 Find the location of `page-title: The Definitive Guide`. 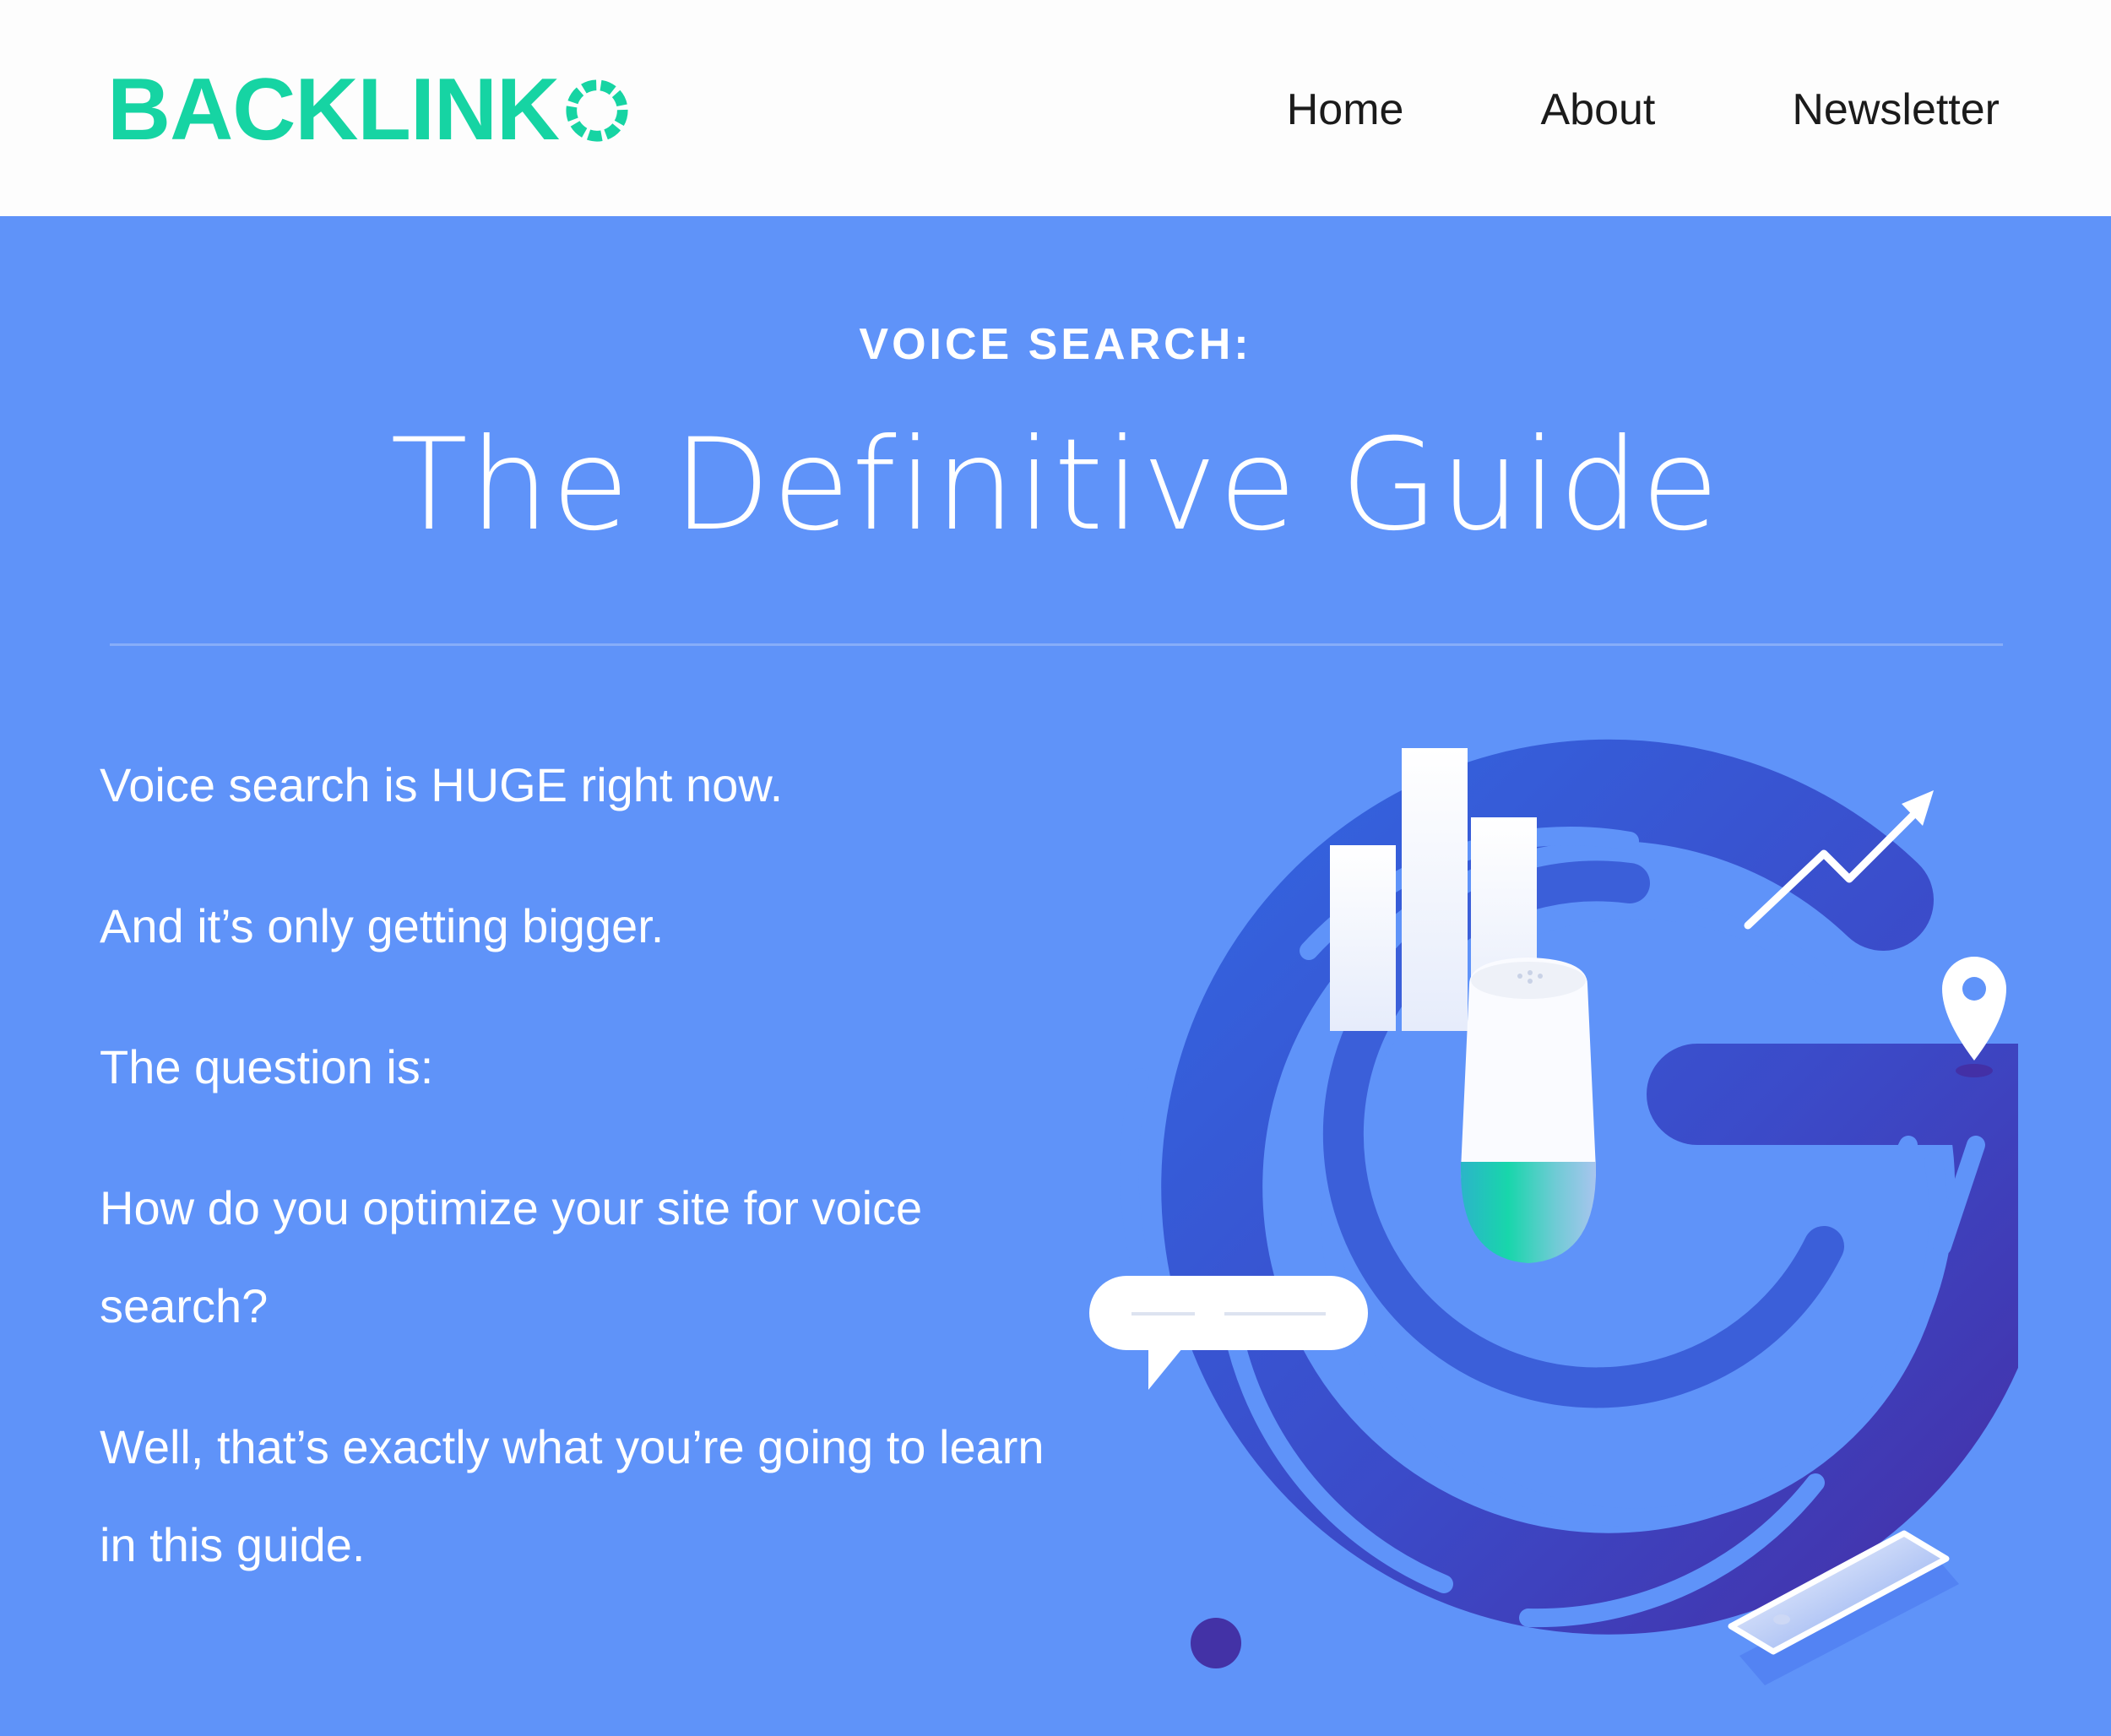

page-title: The Definitive Guide is located at coordinates (1055, 486).